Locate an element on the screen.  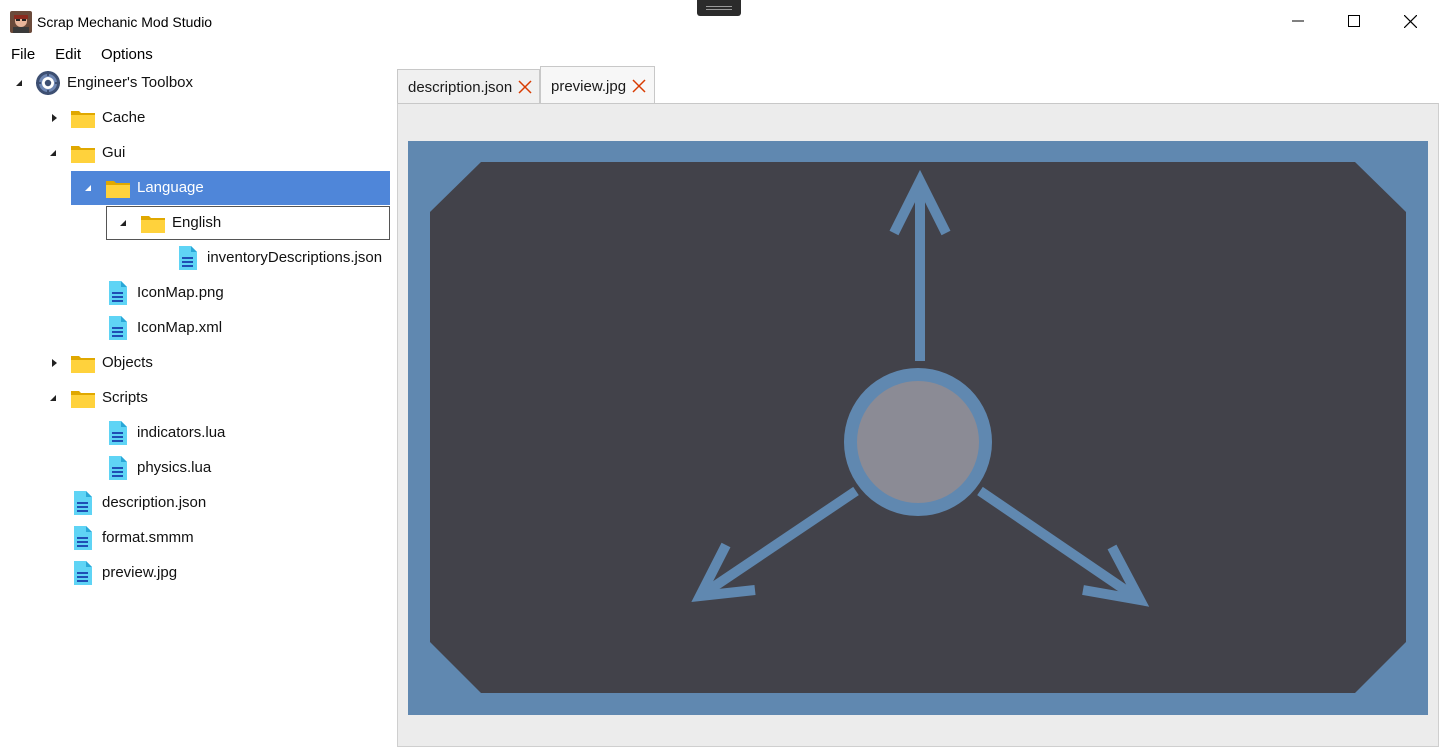
tree-item-iconmap-xml: IconMap.xml is located at coordinates (195, 328).